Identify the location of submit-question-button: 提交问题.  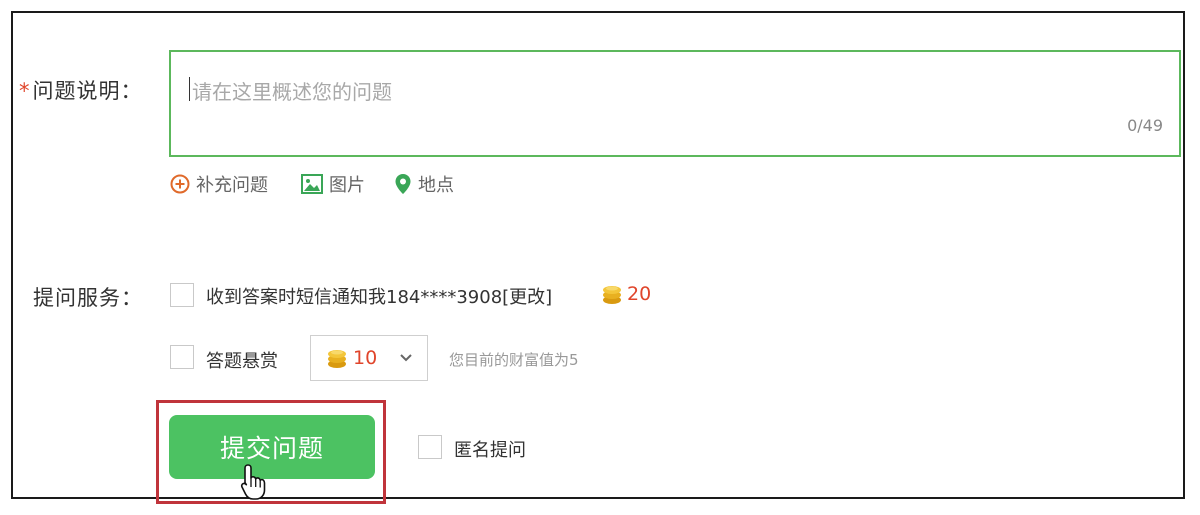
(272, 447).